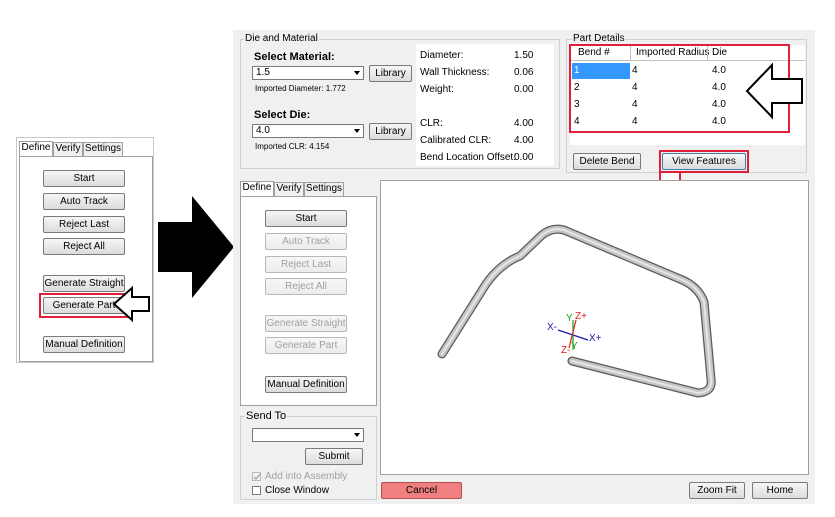 The width and height of the screenshot is (835, 517). What do you see at coordinates (780, 490) in the screenshot?
I see `home-button: Home` at bounding box center [780, 490].